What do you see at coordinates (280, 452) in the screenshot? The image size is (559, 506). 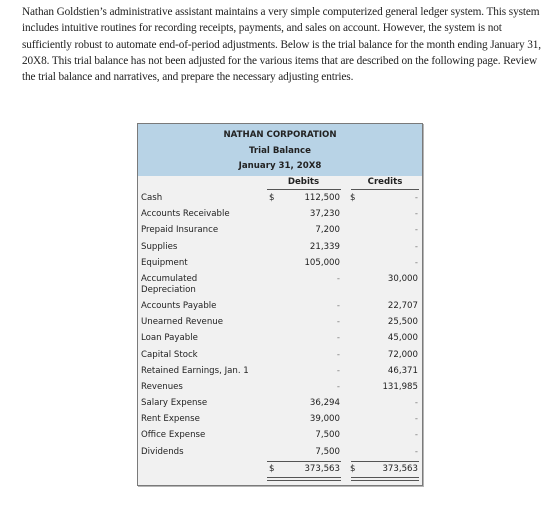 I see `table-row: Dividends 7,500 -` at bounding box center [280, 452].